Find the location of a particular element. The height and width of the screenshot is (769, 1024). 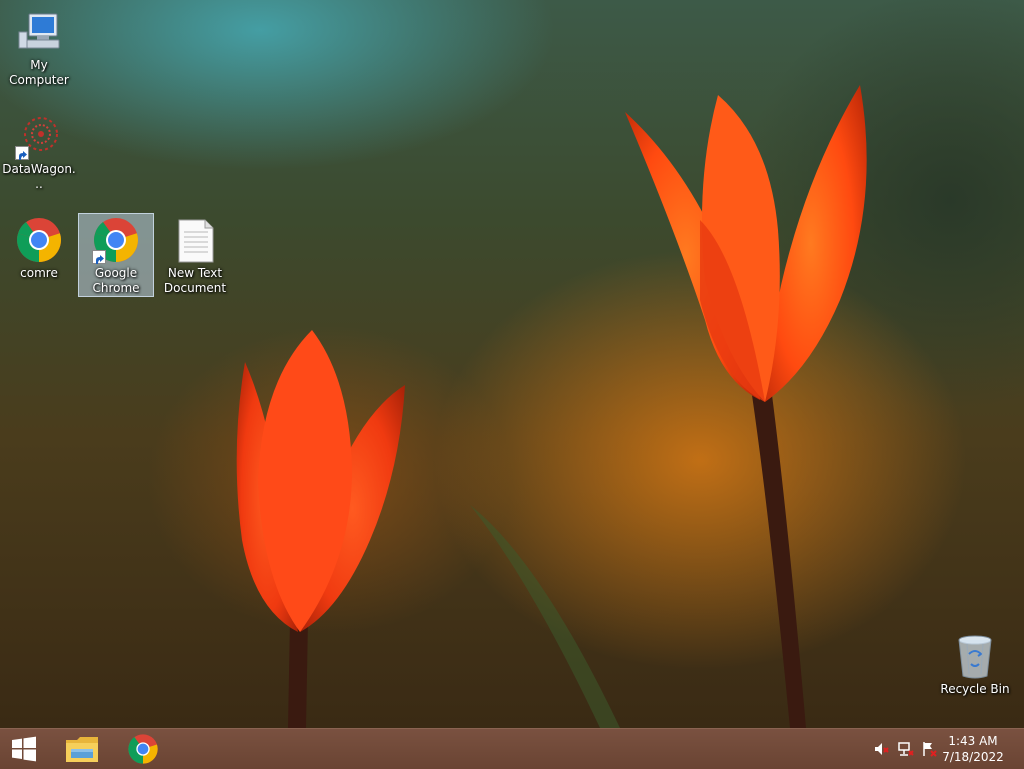

text-document-icon is located at coordinates (195, 240).